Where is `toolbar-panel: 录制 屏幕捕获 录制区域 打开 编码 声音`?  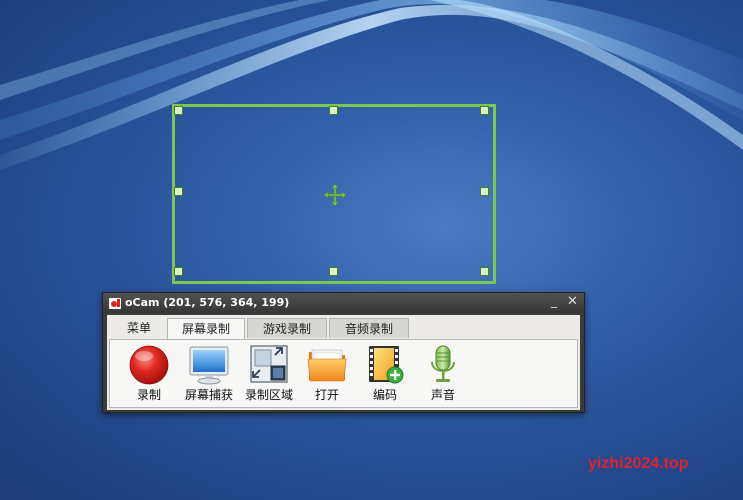
toolbar-panel: 录制 屏幕捕获 录制区域 打开 编码 声音 is located at coordinates (343, 373).